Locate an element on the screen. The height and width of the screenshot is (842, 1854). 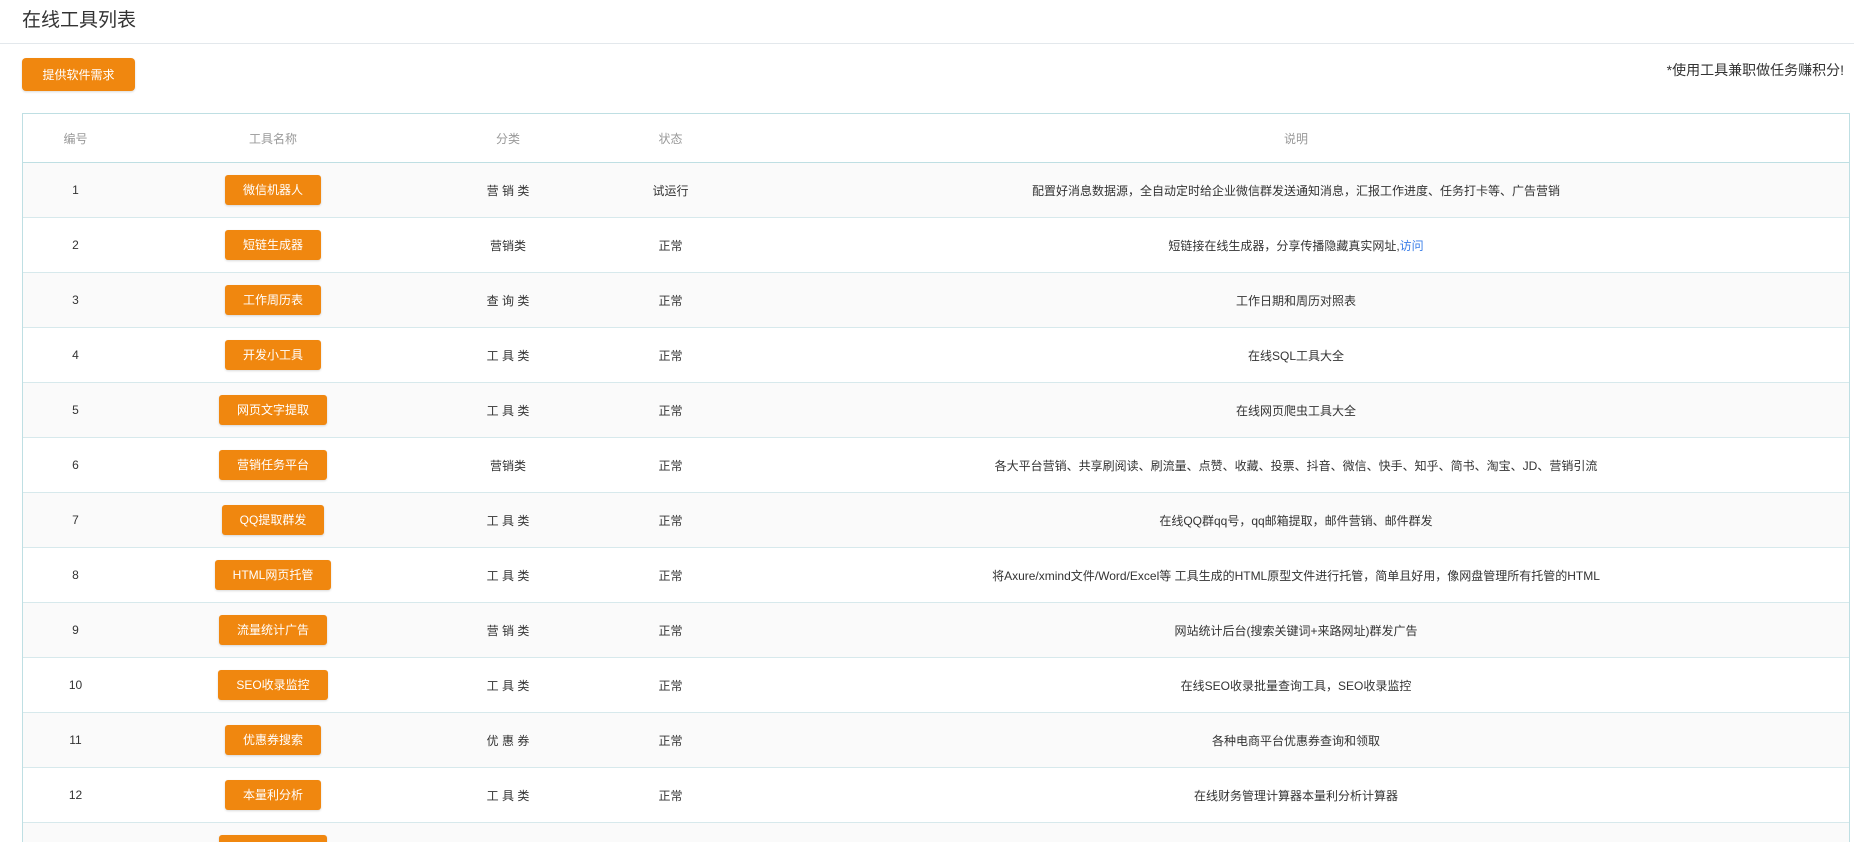
row-name-cell: 开发小工具 is located at coordinates (273, 355).